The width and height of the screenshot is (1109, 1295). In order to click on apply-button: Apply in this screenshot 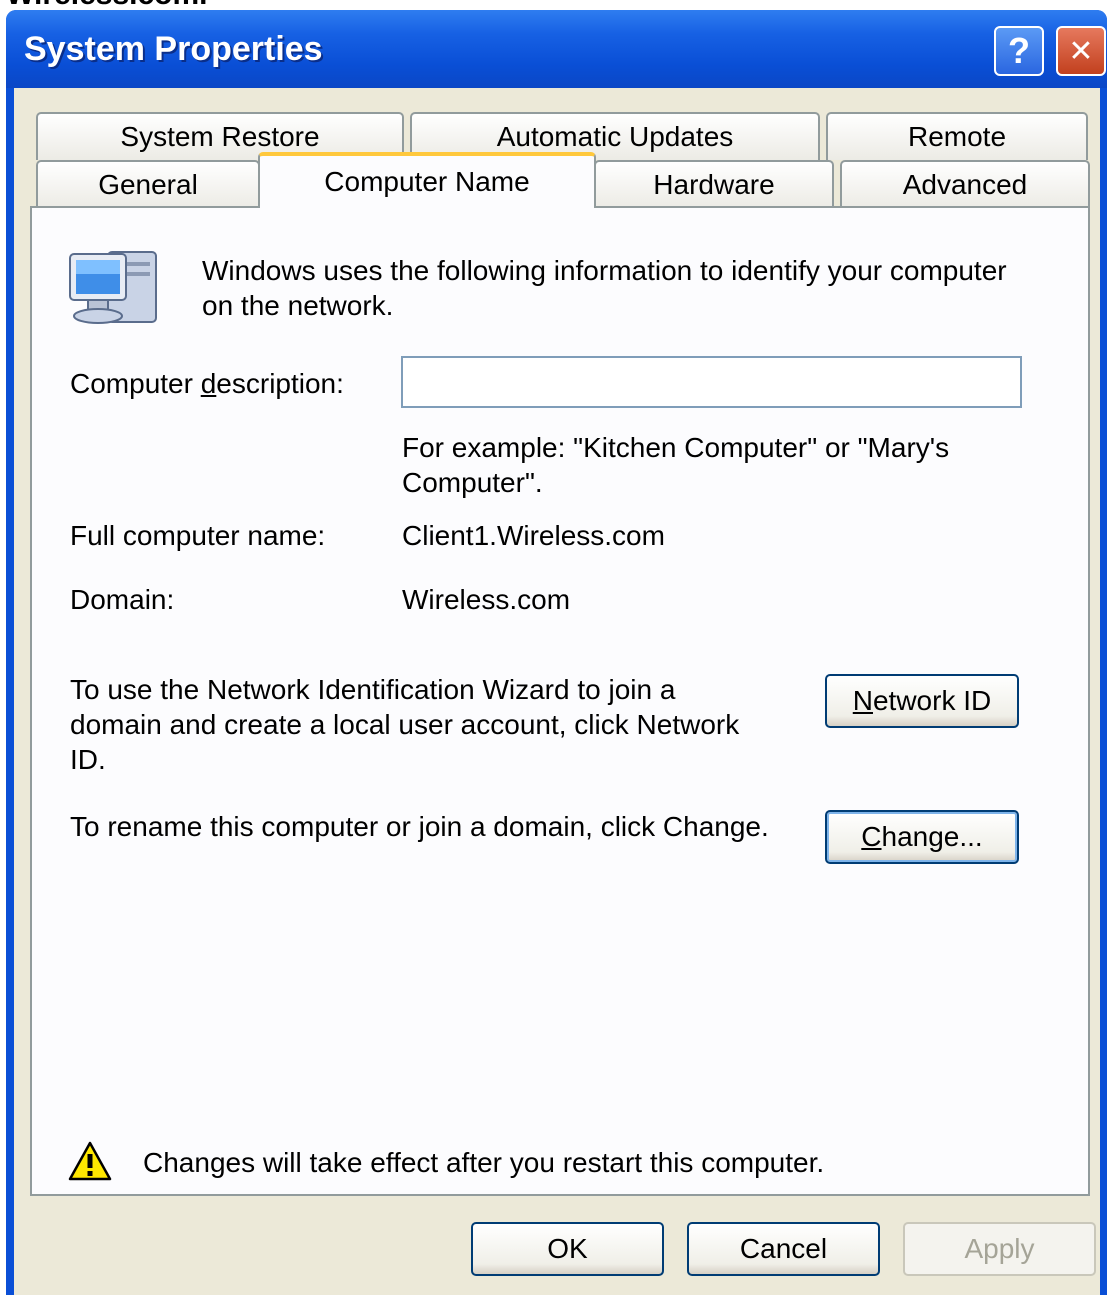, I will do `click(999, 1249)`.